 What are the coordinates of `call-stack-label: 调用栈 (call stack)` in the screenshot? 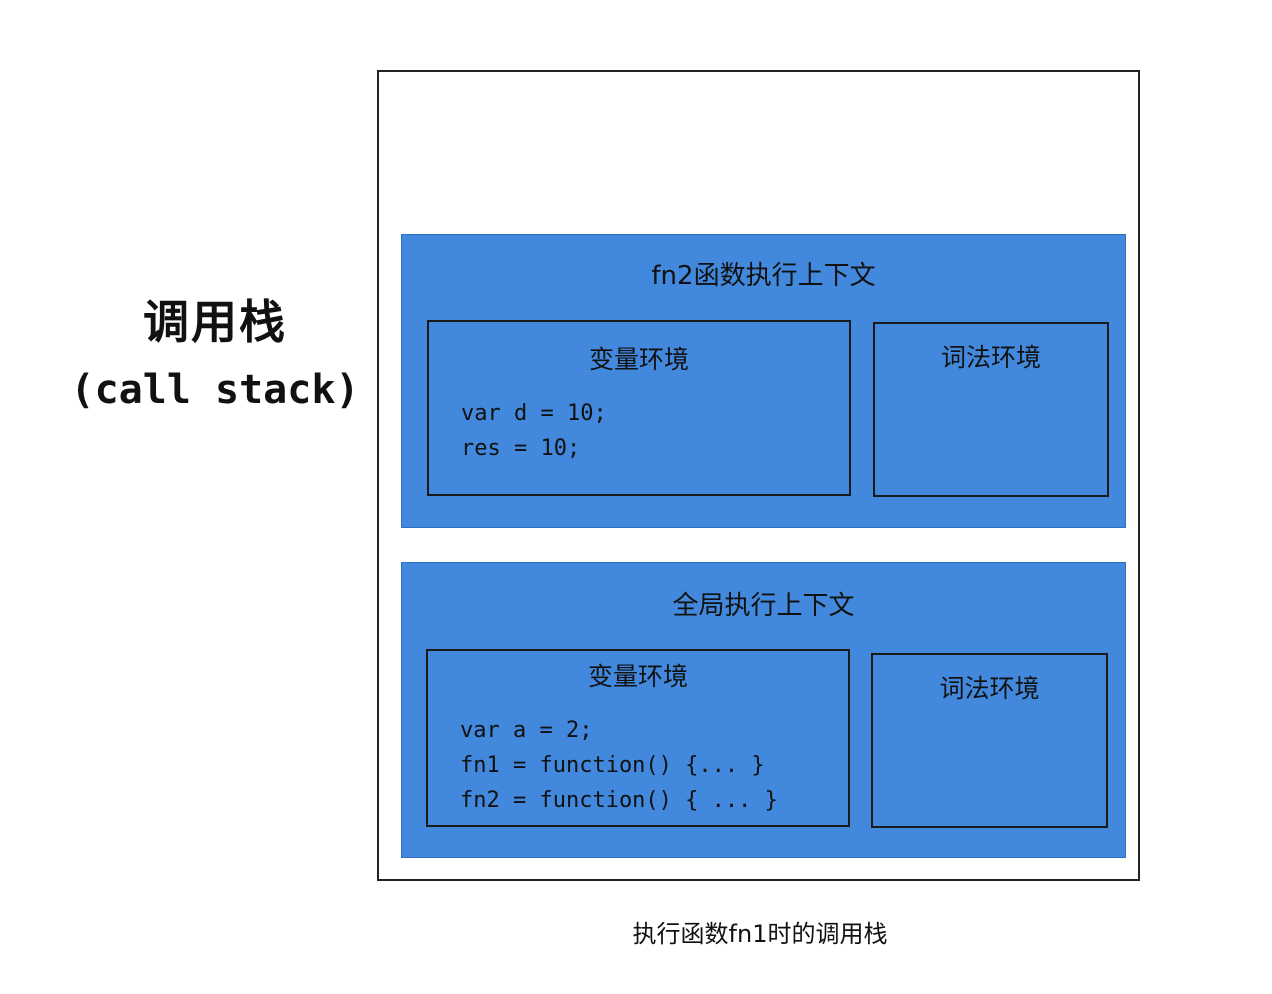 It's located at (215, 355).